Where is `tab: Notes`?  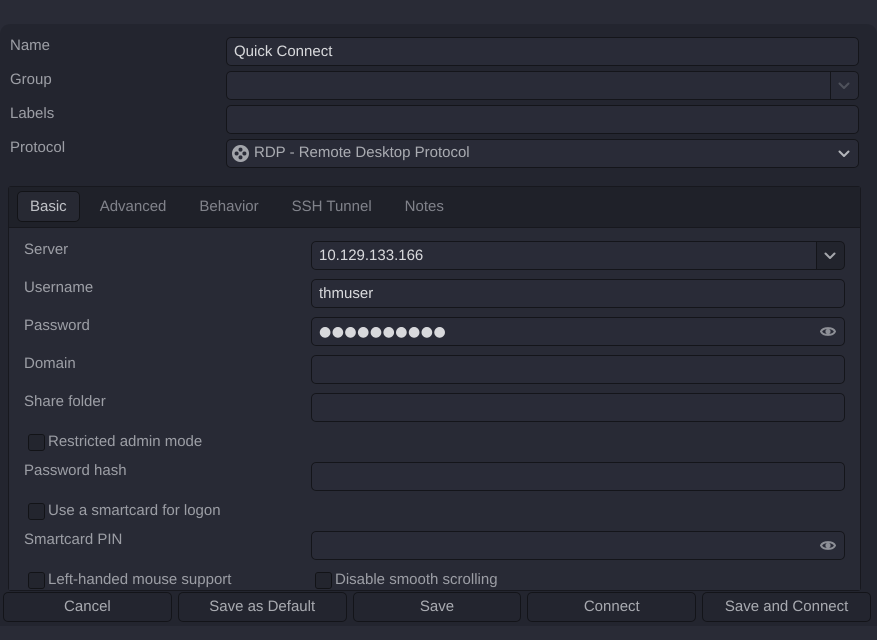 tab: Notes is located at coordinates (424, 206).